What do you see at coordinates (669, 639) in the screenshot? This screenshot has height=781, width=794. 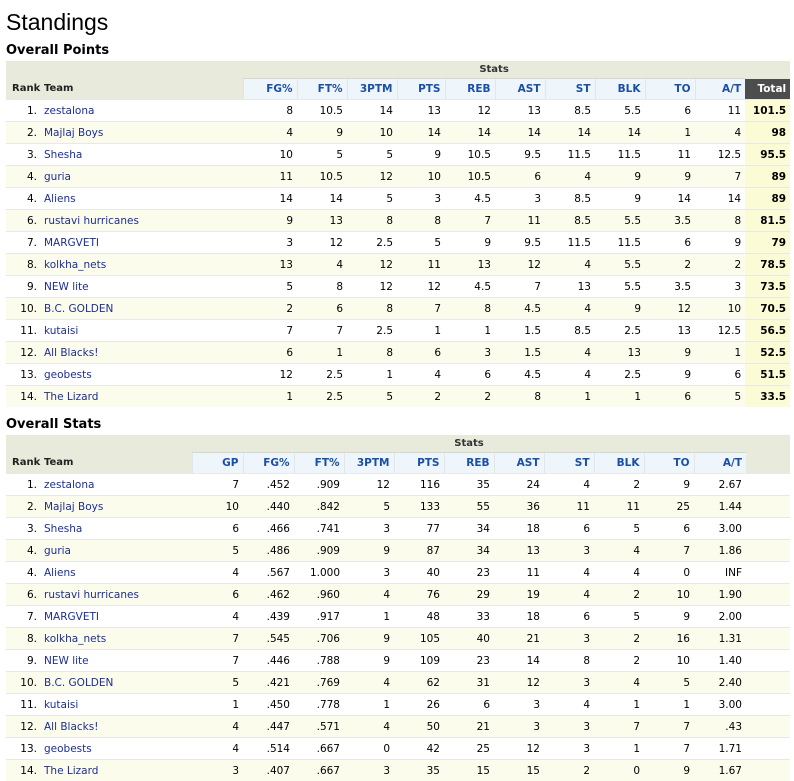 I see `stat-cell-to: 16` at bounding box center [669, 639].